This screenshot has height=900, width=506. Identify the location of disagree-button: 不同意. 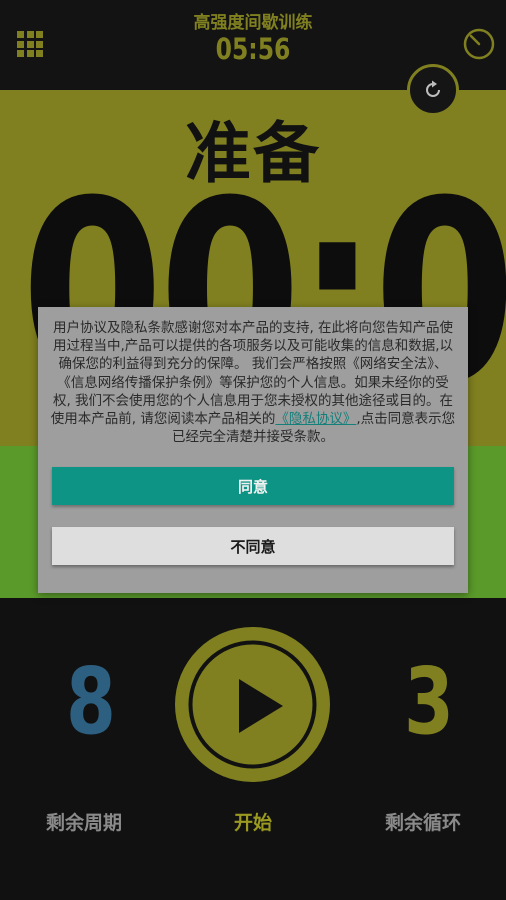
(253, 546).